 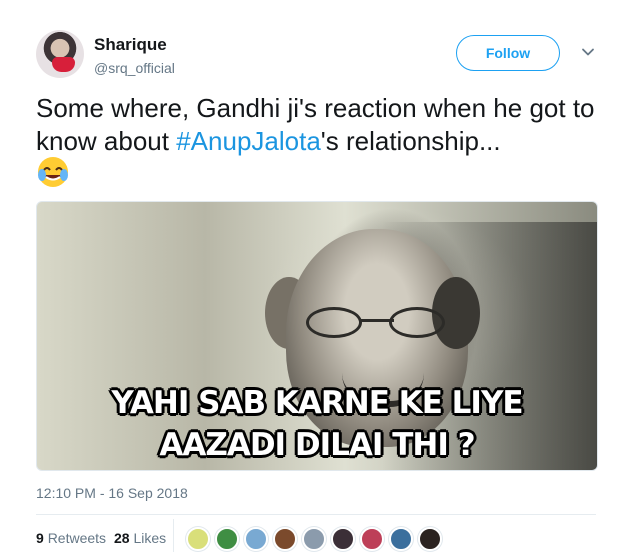 I want to click on author-handle: @srq_official, so click(x=134, y=68).